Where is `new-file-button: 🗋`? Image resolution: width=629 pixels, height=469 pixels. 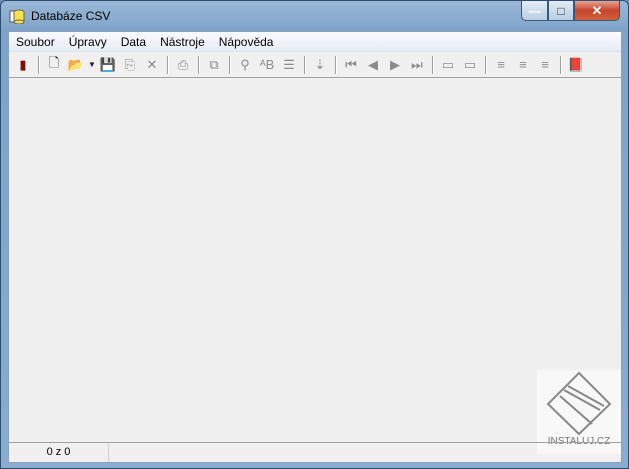
new-file-button: 🗋 is located at coordinates (54, 65).